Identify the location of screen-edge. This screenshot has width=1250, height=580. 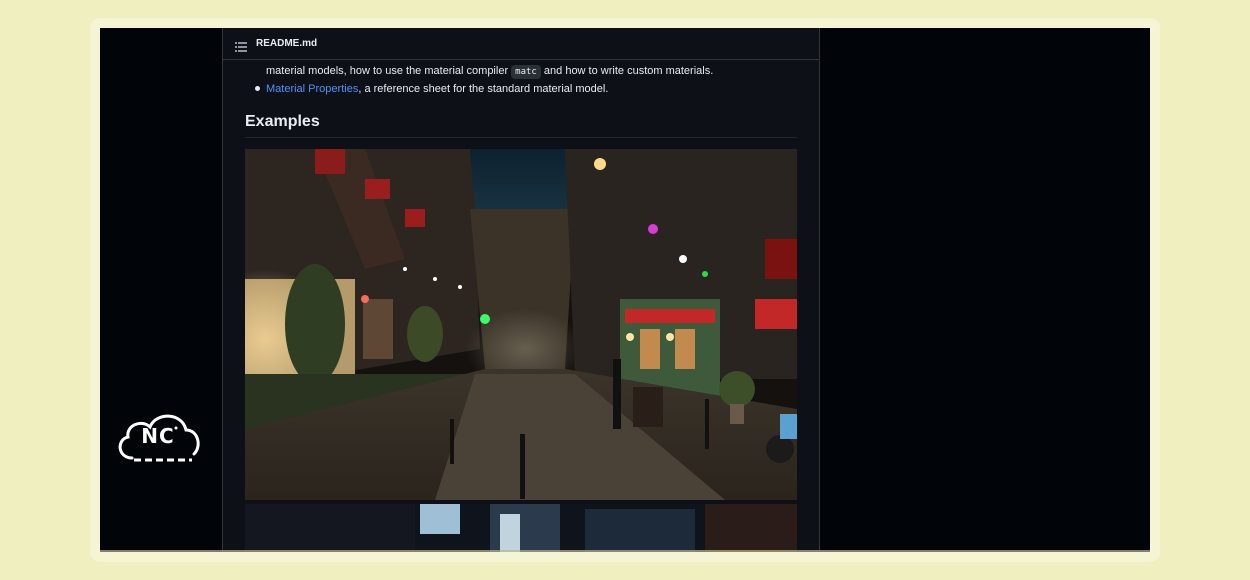
(625, 551).